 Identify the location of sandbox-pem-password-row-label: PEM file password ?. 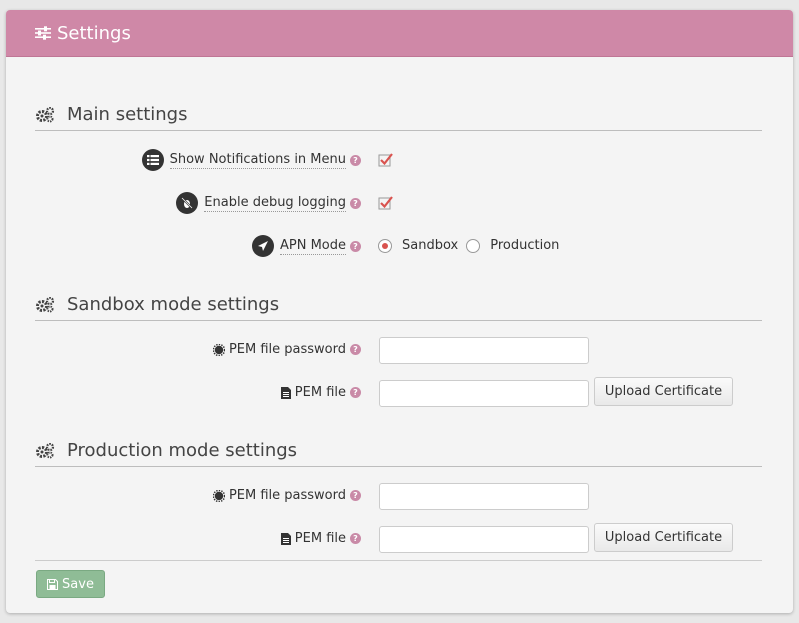
(286, 349).